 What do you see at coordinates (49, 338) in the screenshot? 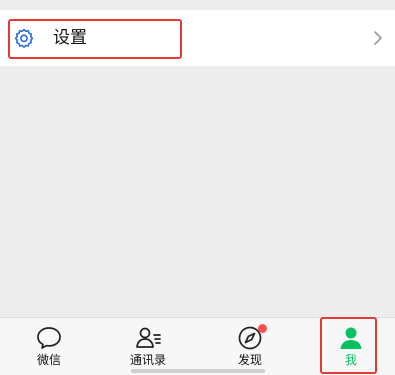
I see `chat-bubble-icon` at bounding box center [49, 338].